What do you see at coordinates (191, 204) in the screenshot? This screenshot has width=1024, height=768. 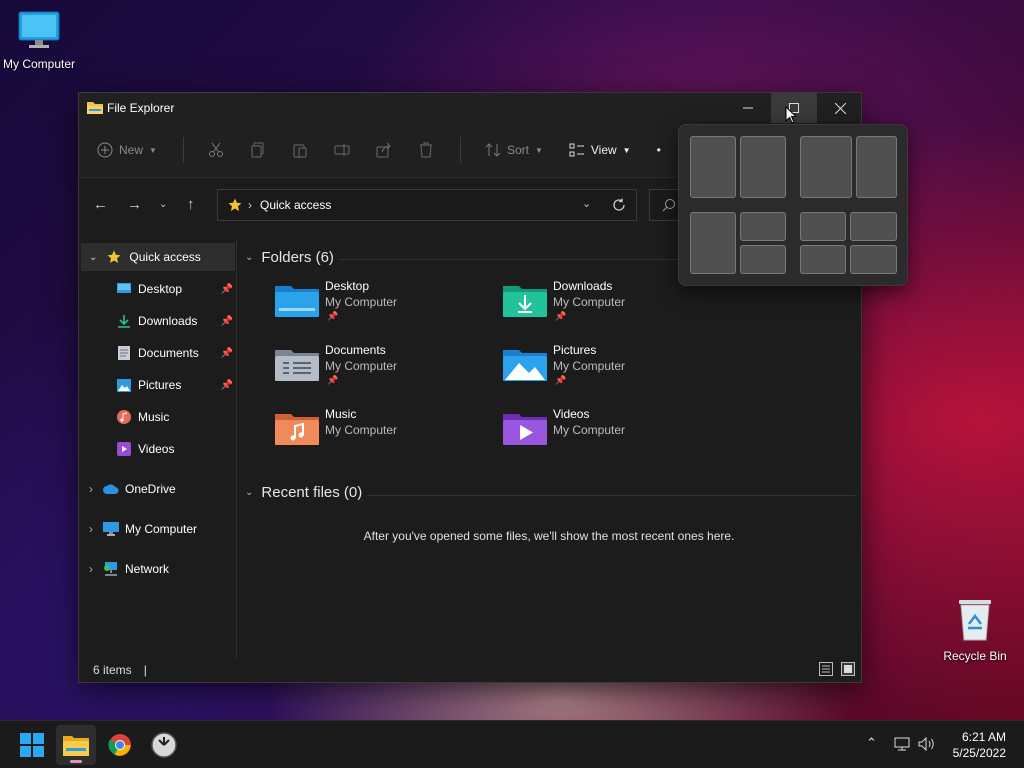 I see `up-button: ↑` at bounding box center [191, 204].